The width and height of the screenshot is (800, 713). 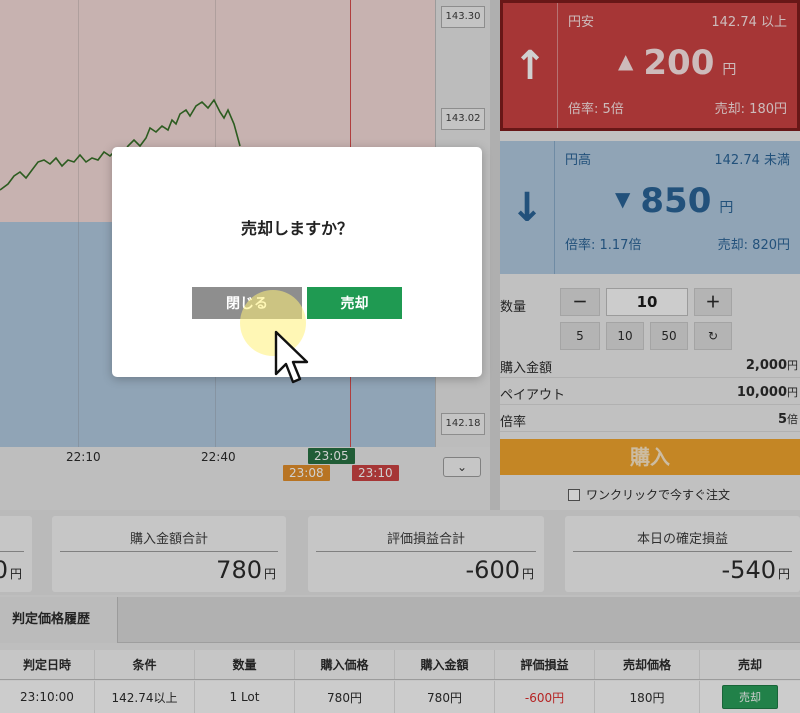 I want to click on dialog-title: 売却しますか？, so click(x=296, y=228).